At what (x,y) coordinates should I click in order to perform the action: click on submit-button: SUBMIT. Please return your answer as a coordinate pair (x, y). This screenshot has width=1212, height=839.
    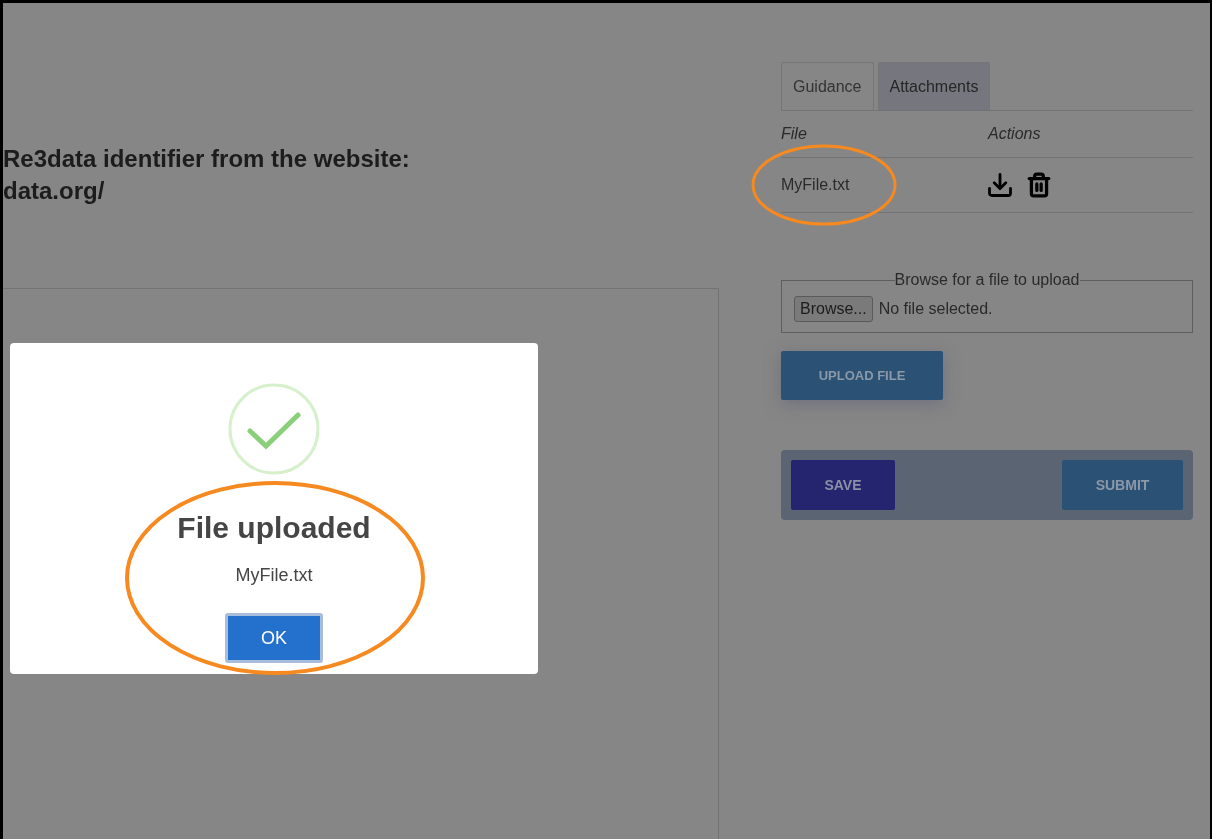
    Looking at the image, I should click on (1122, 485).